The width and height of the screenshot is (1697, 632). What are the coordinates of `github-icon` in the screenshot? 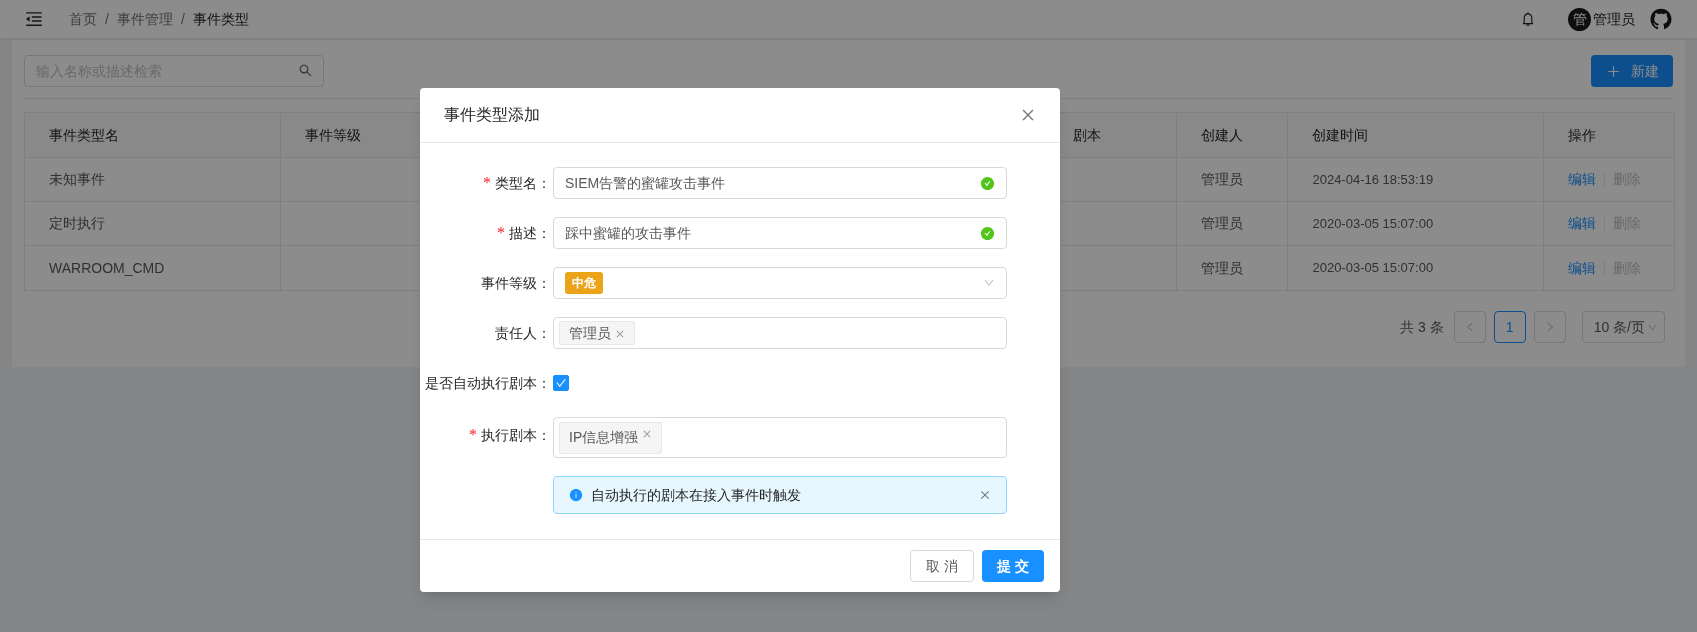 It's located at (1661, 19).